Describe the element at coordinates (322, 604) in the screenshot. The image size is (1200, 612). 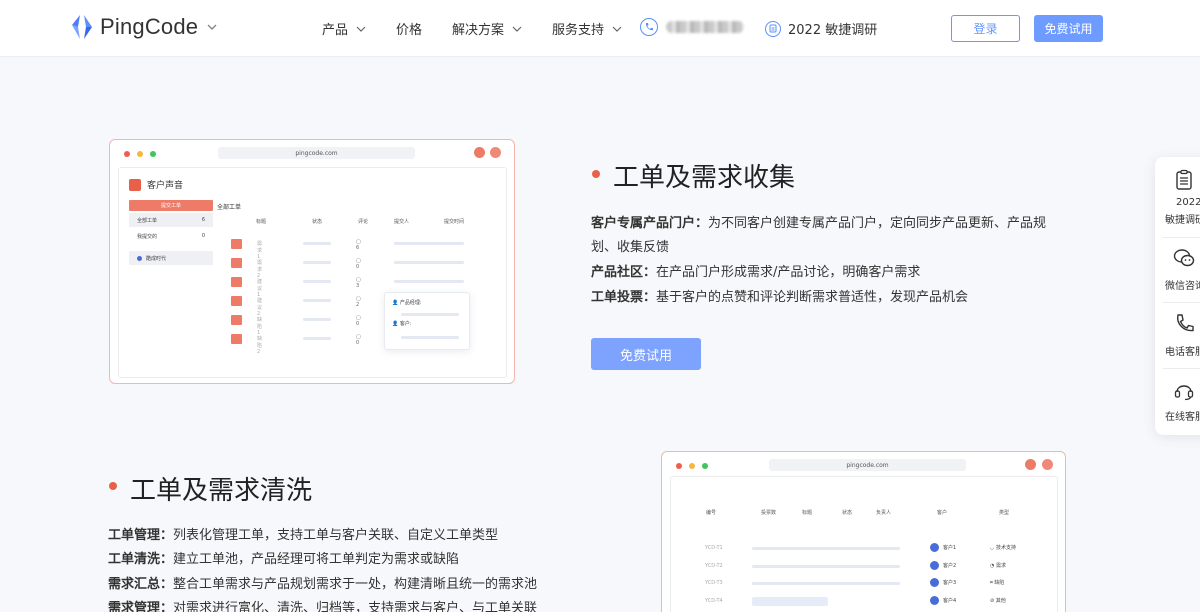
I see `section2-line: 需求管理：对需求进行富化、清洗、归档等，支持需求与客户、与工单关联` at that location.